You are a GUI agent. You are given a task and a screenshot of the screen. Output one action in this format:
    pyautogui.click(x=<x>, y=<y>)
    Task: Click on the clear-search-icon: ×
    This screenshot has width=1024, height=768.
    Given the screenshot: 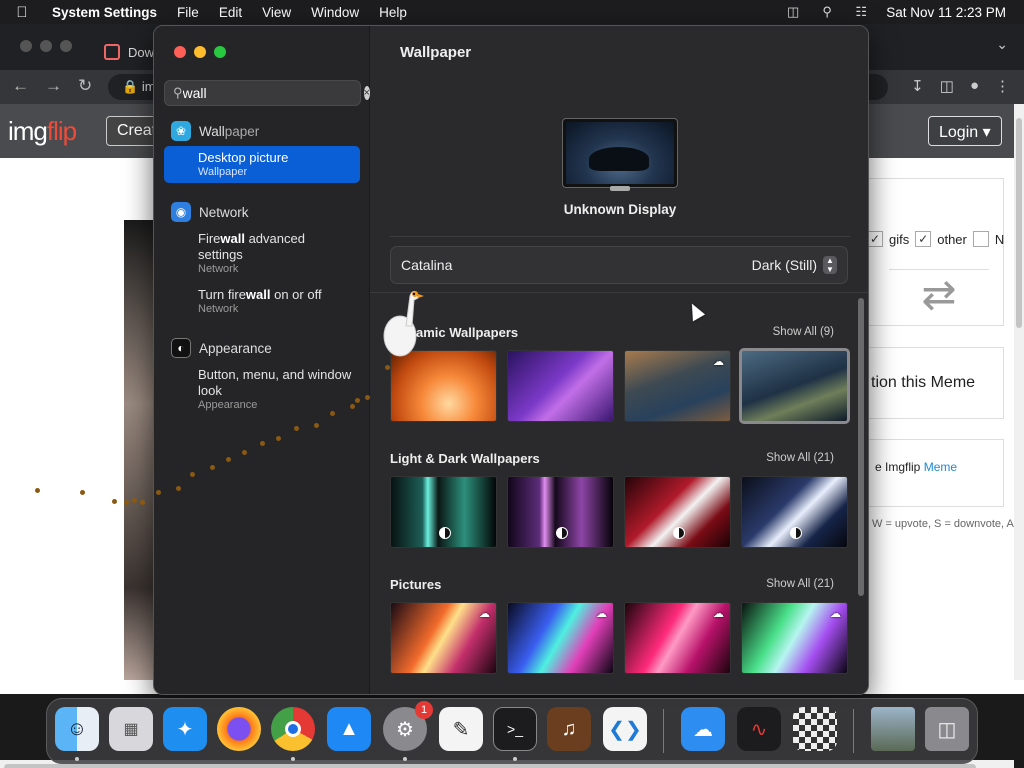 What is the action you would take?
    pyautogui.click(x=366, y=93)
    